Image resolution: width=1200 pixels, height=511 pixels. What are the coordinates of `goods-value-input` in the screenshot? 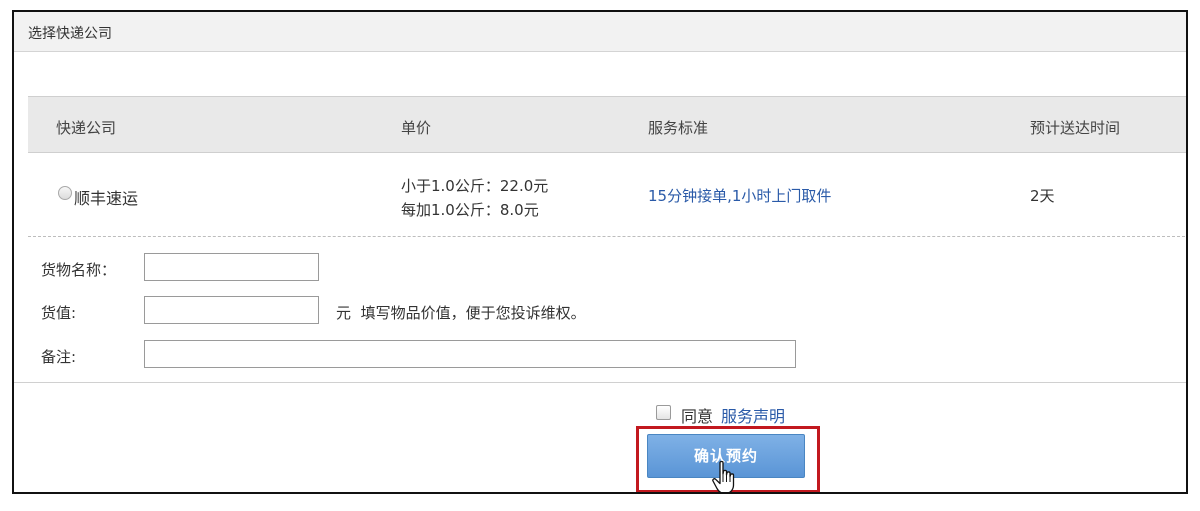 It's located at (231, 310).